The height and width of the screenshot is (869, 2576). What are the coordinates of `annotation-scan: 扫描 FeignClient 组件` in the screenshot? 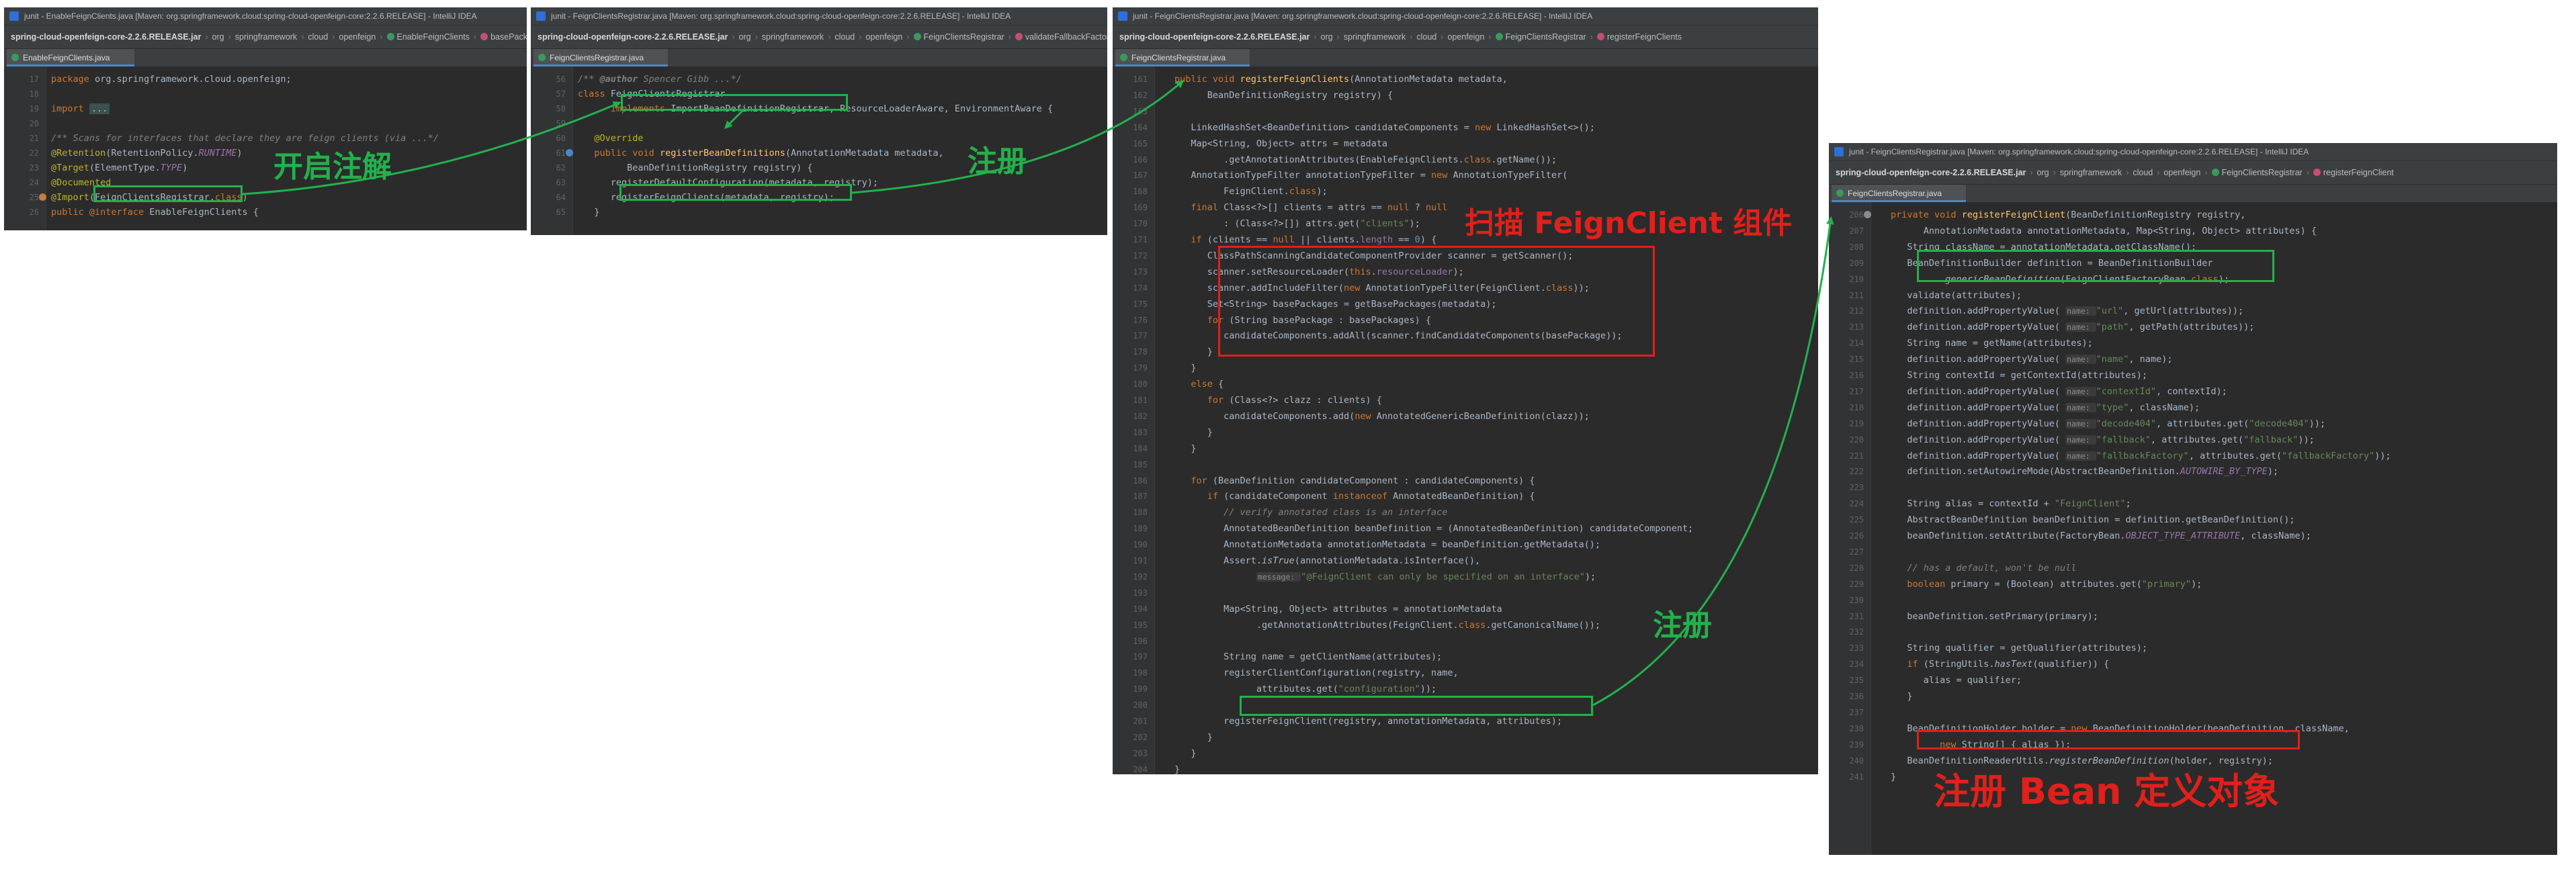 It's located at (1629, 223).